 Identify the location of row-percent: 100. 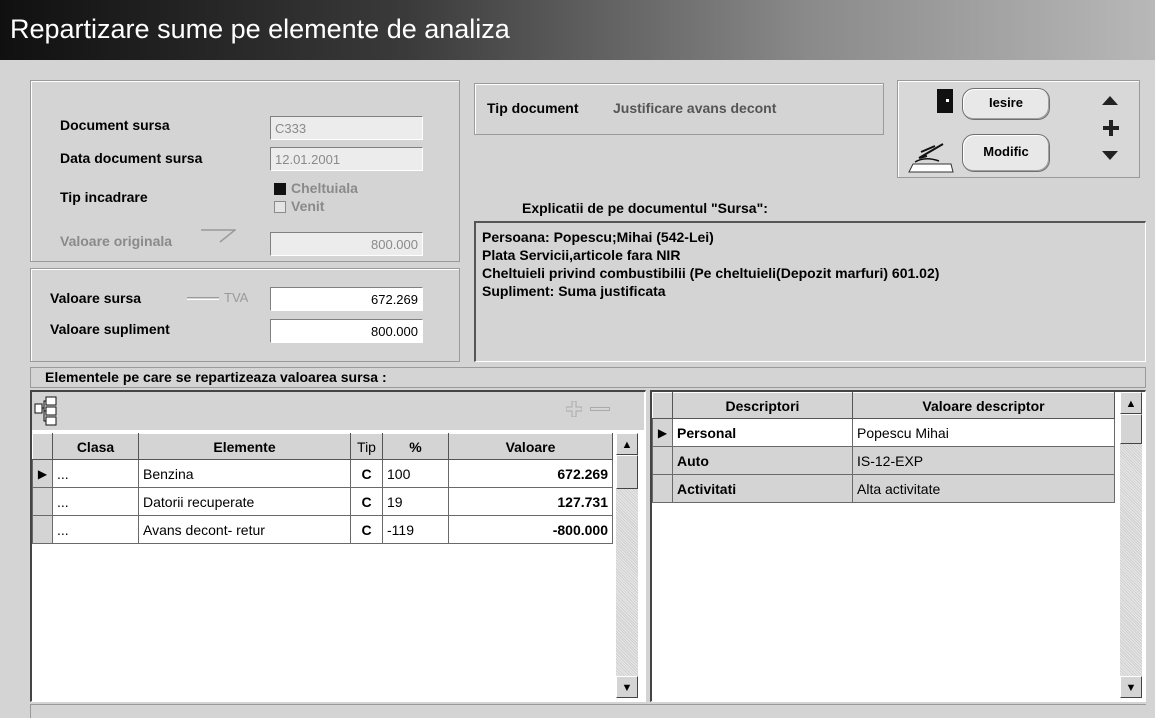
(415, 473).